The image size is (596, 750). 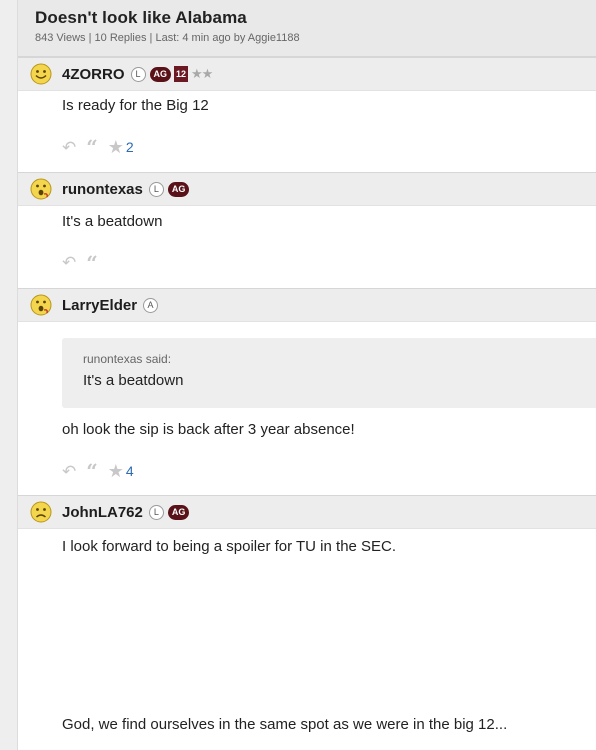 I want to click on username: LarryElder, so click(x=99, y=305).